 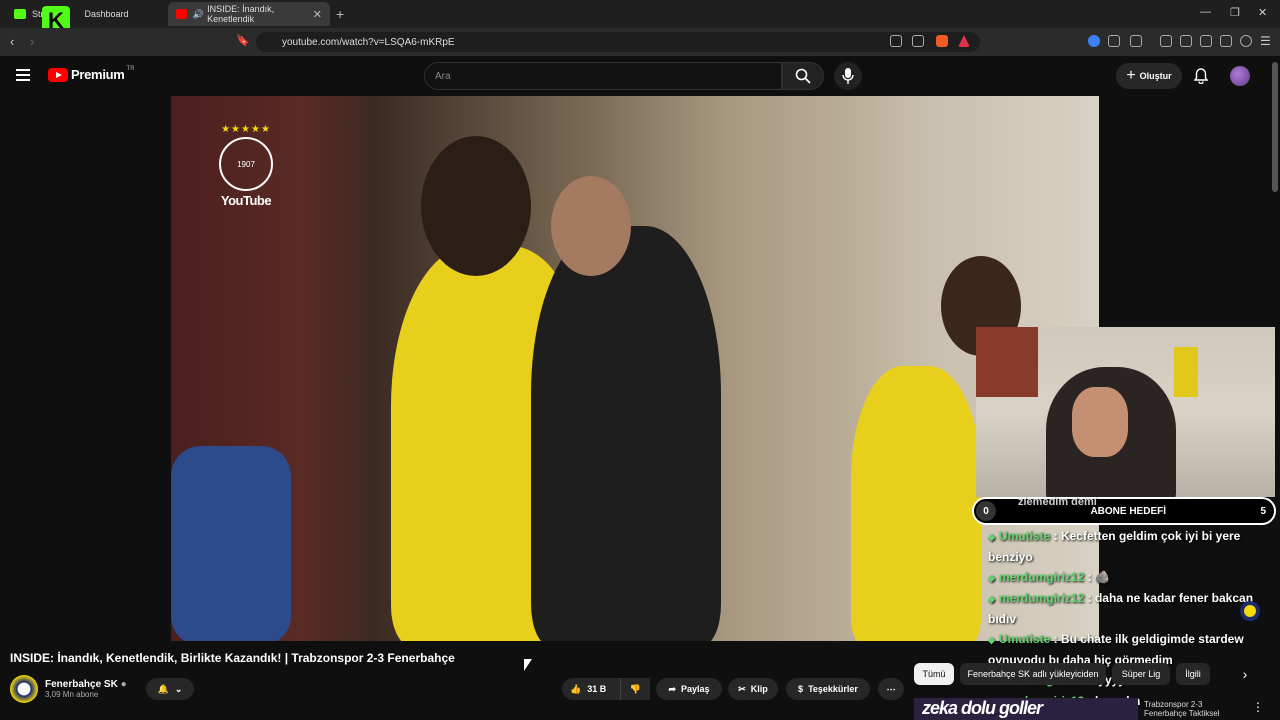 What do you see at coordinates (1136, 41) in the screenshot?
I see `extension-2-icon` at bounding box center [1136, 41].